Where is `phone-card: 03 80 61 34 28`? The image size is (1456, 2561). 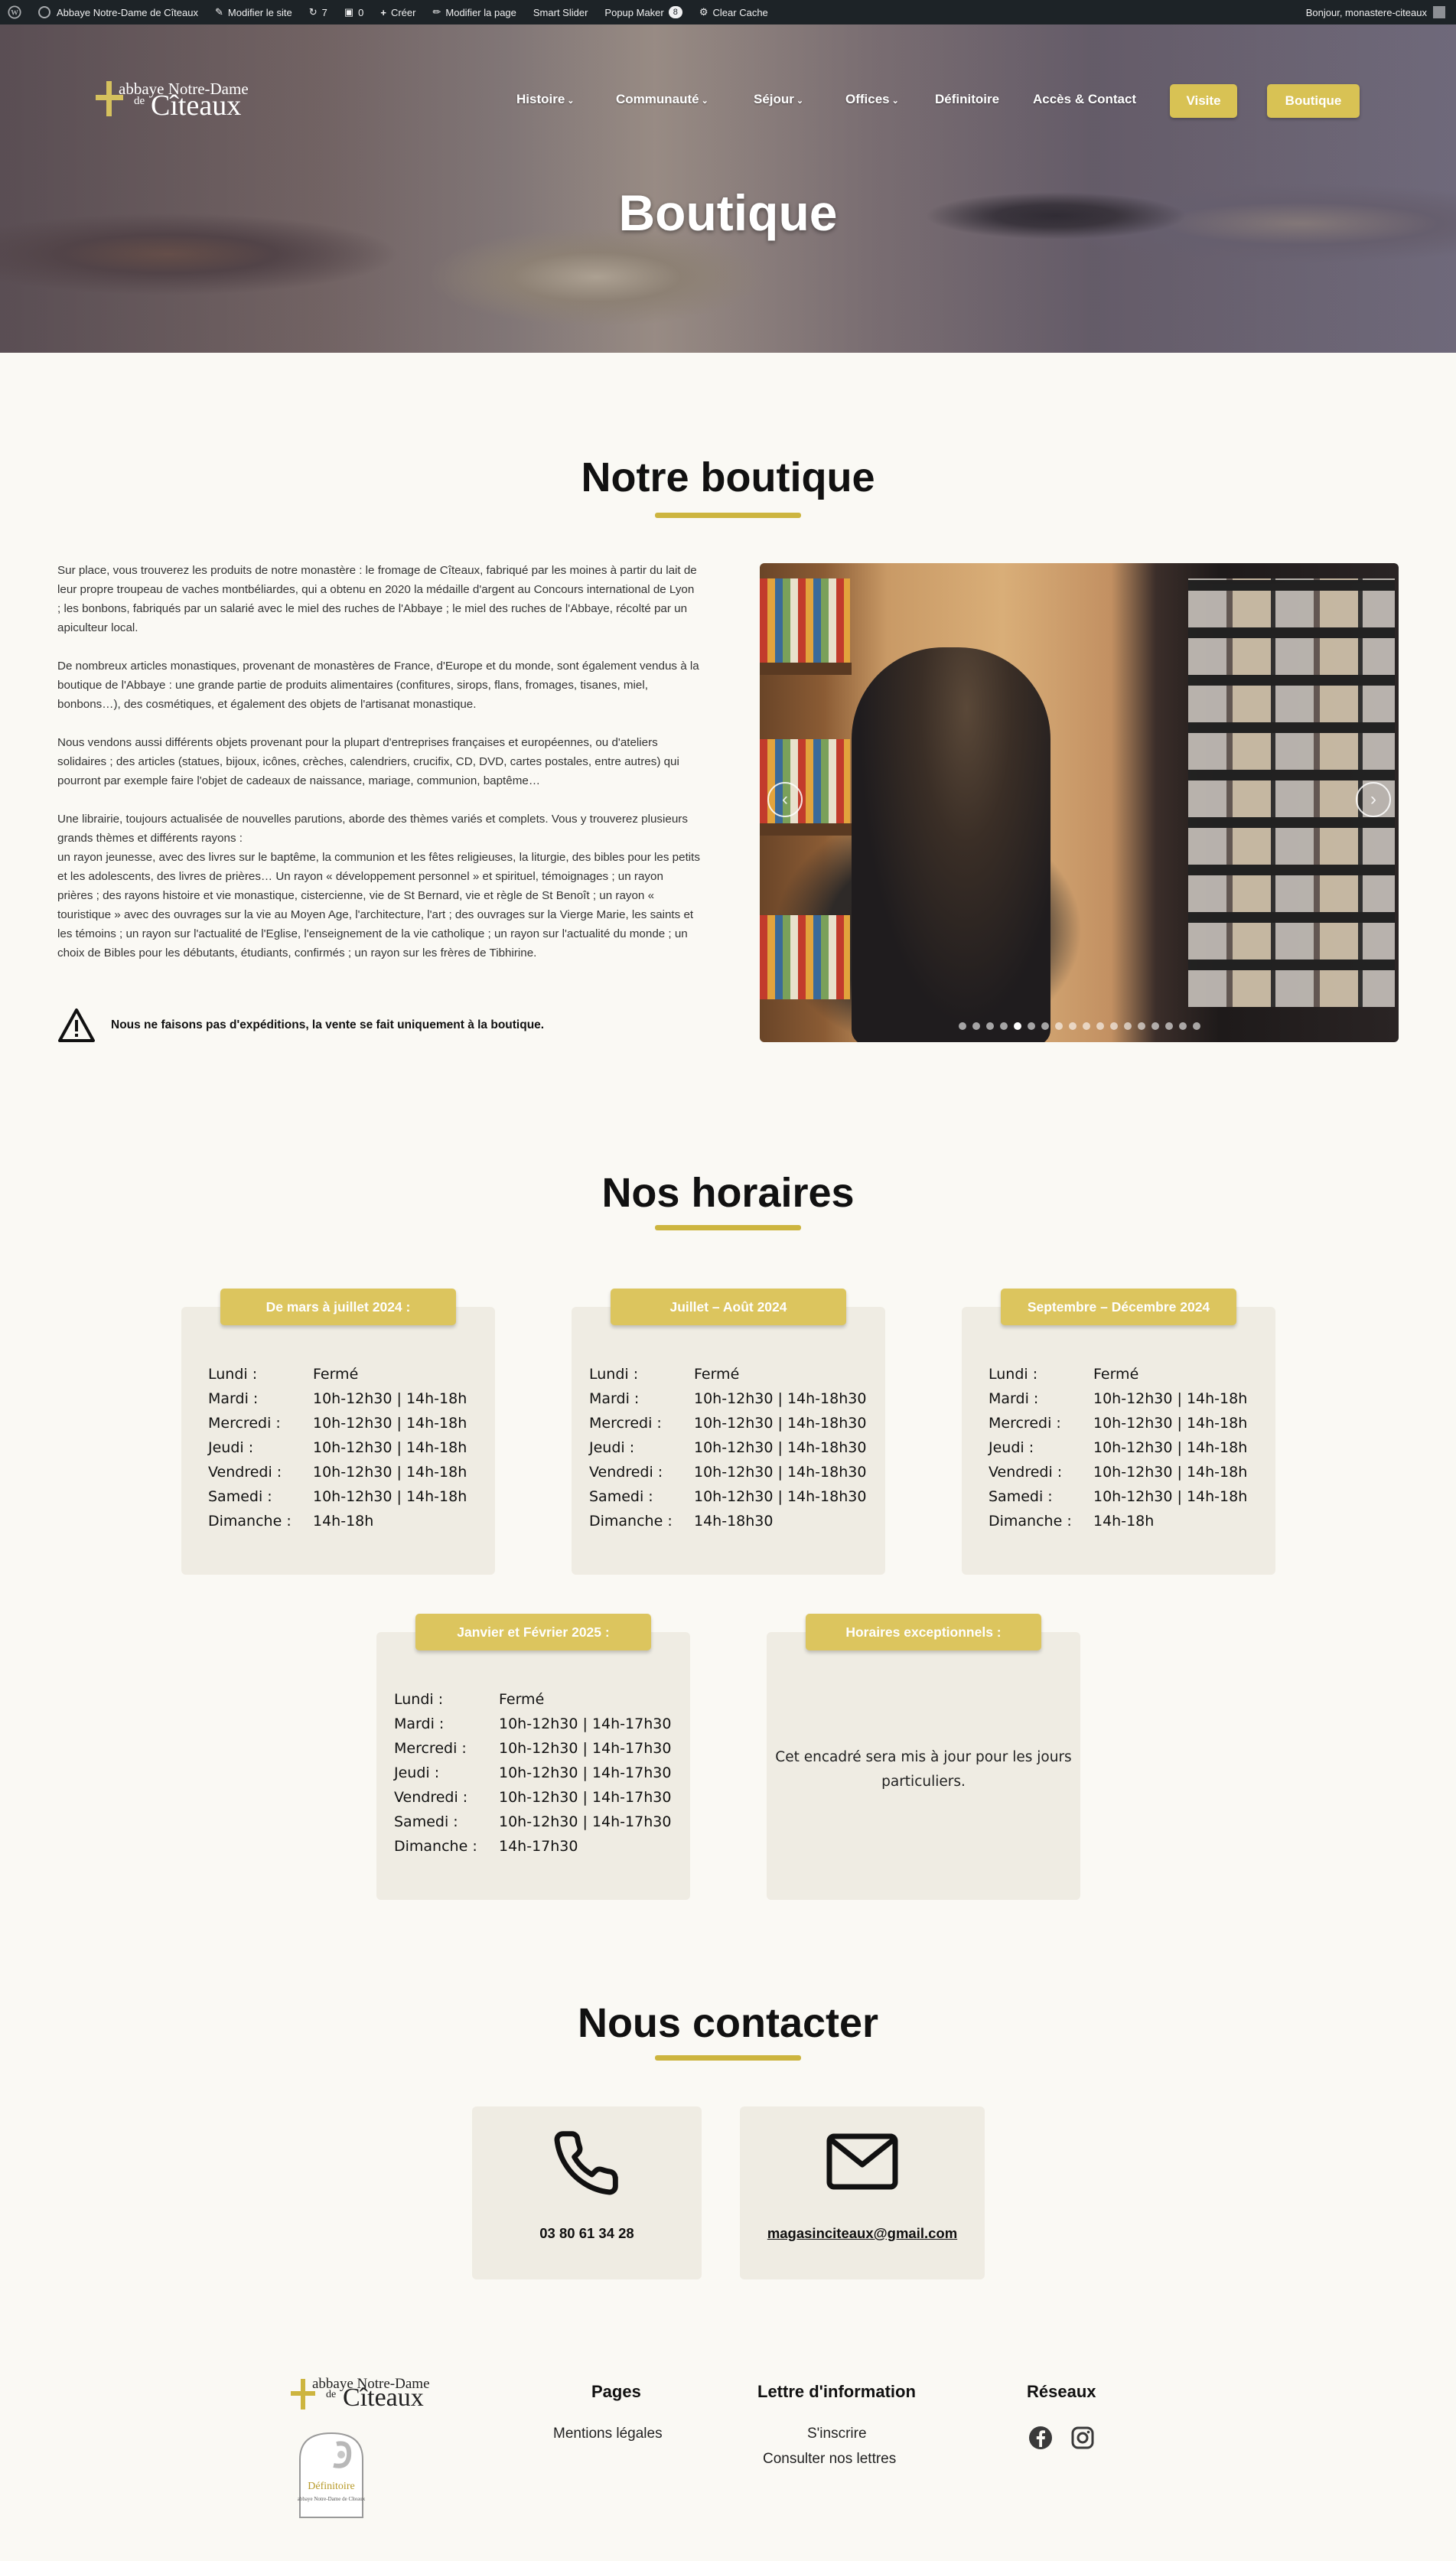 phone-card: 03 80 61 34 28 is located at coordinates (587, 2192).